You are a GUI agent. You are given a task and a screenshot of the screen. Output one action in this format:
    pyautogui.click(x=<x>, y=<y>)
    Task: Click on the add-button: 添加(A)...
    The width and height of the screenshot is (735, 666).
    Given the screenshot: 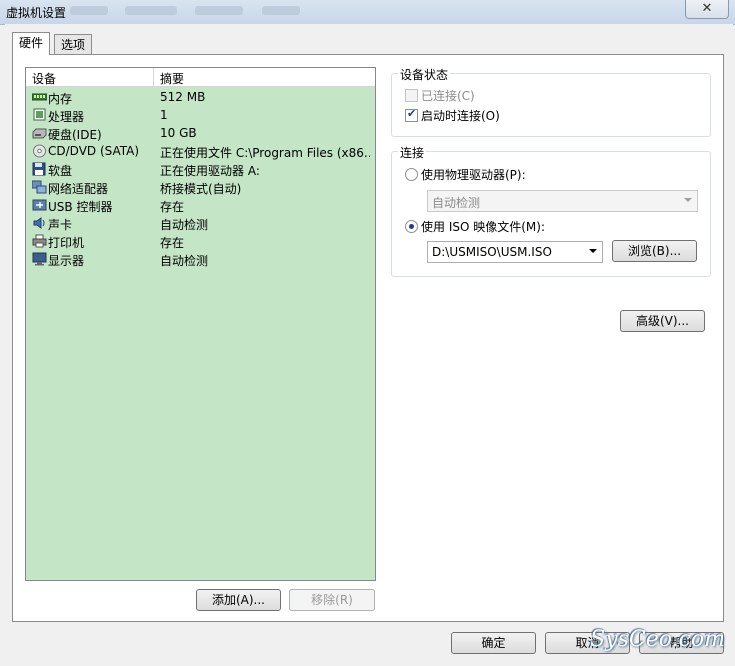 What is the action you would take?
    pyautogui.click(x=238, y=600)
    